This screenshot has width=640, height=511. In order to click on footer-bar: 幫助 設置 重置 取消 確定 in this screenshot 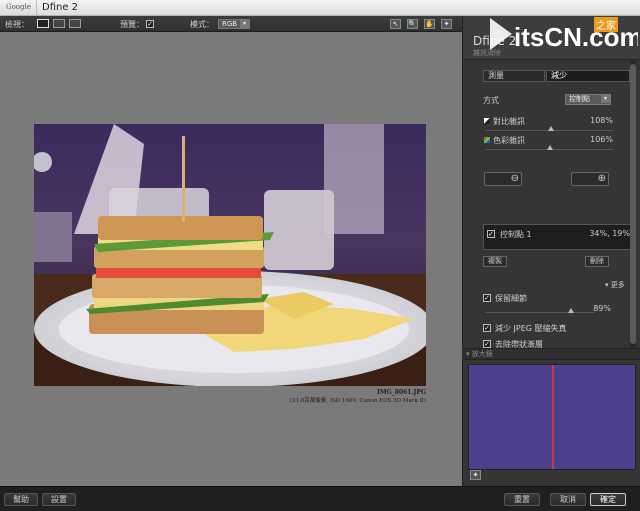, I will do `click(320, 498)`.